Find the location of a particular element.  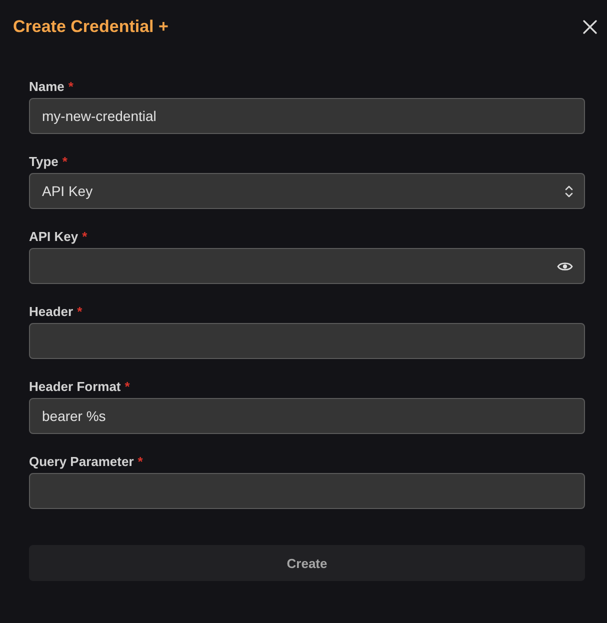

field-label: Query Parameter is located at coordinates (81, 461).